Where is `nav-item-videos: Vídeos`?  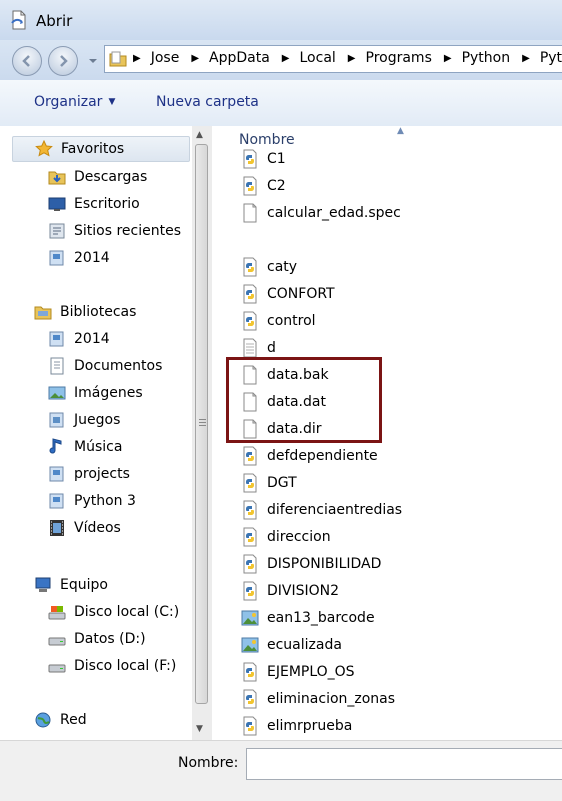
nav-item-videos: Vídeos is located at coordinates (84, 528).